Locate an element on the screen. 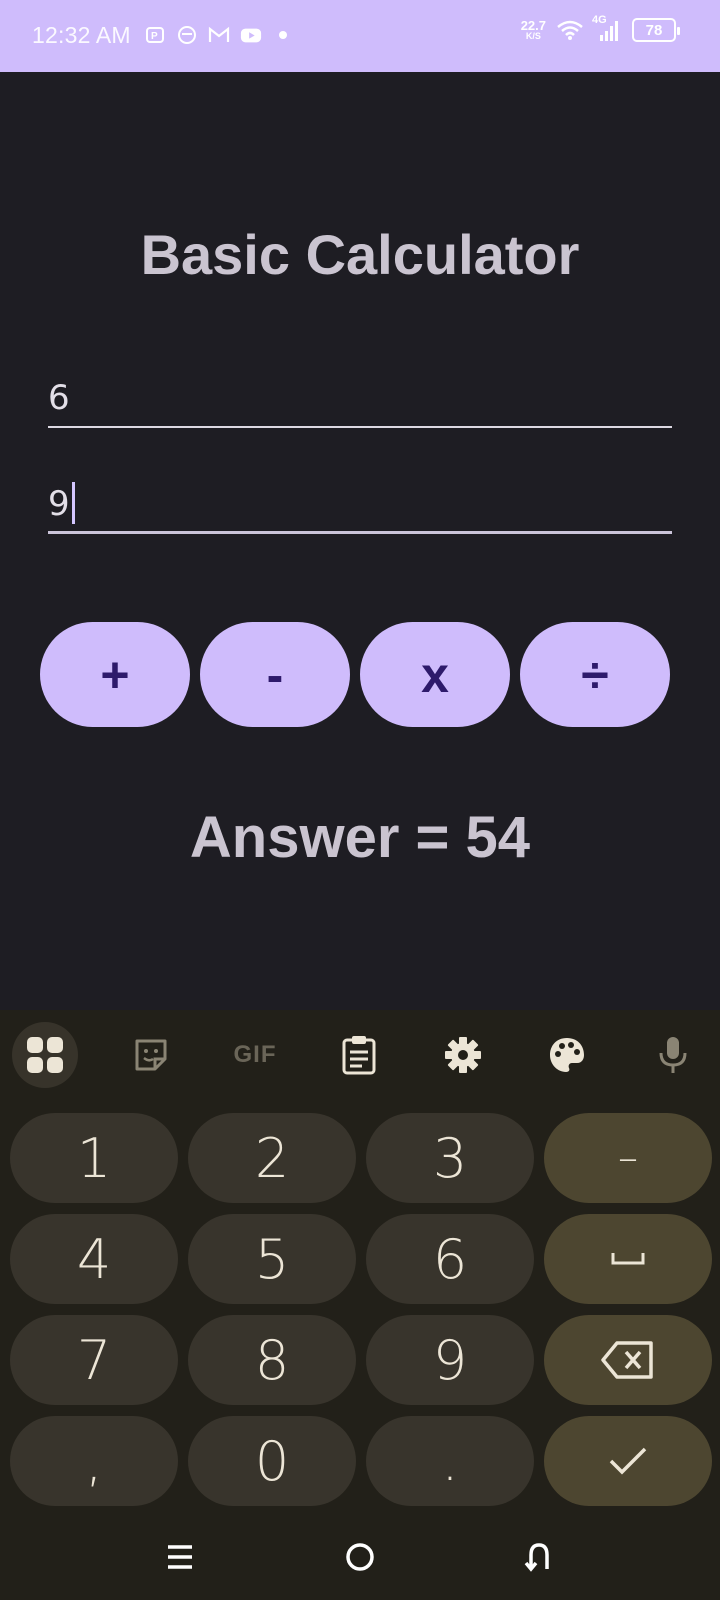 The width and height of the screenshot is (720, 1600). key-4: 4 is located at coordinates (94, 1259).